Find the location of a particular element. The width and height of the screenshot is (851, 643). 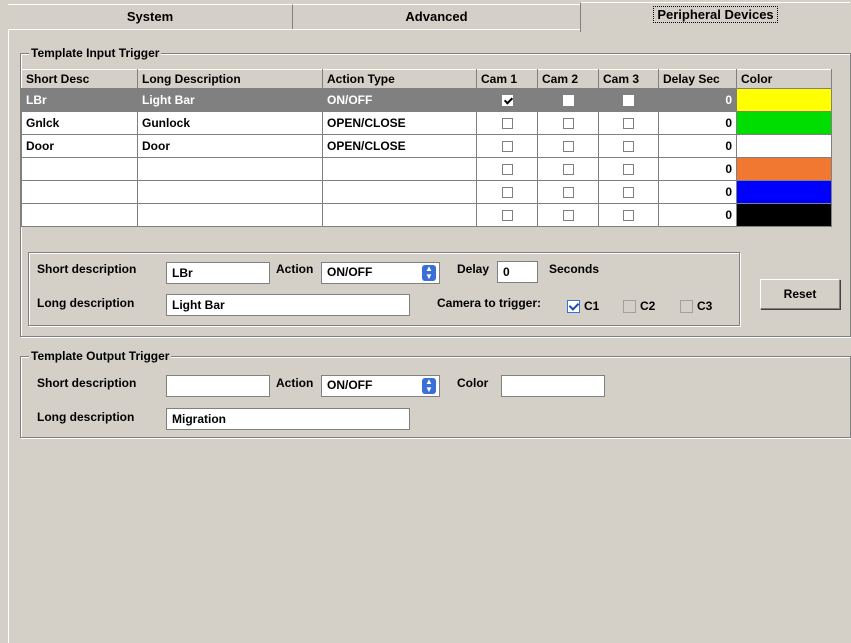

camera-c3-label: C3 is located at coordinates (705, 306).